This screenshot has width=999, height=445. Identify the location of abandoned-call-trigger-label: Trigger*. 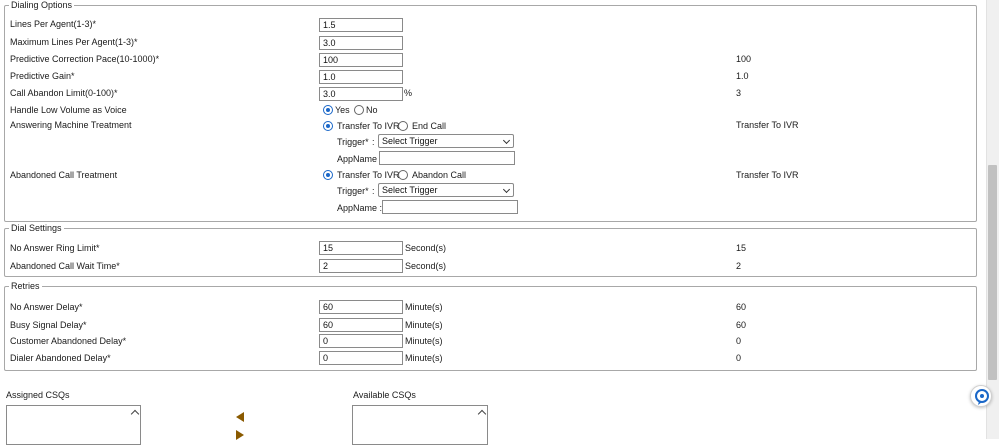
(353, 191).